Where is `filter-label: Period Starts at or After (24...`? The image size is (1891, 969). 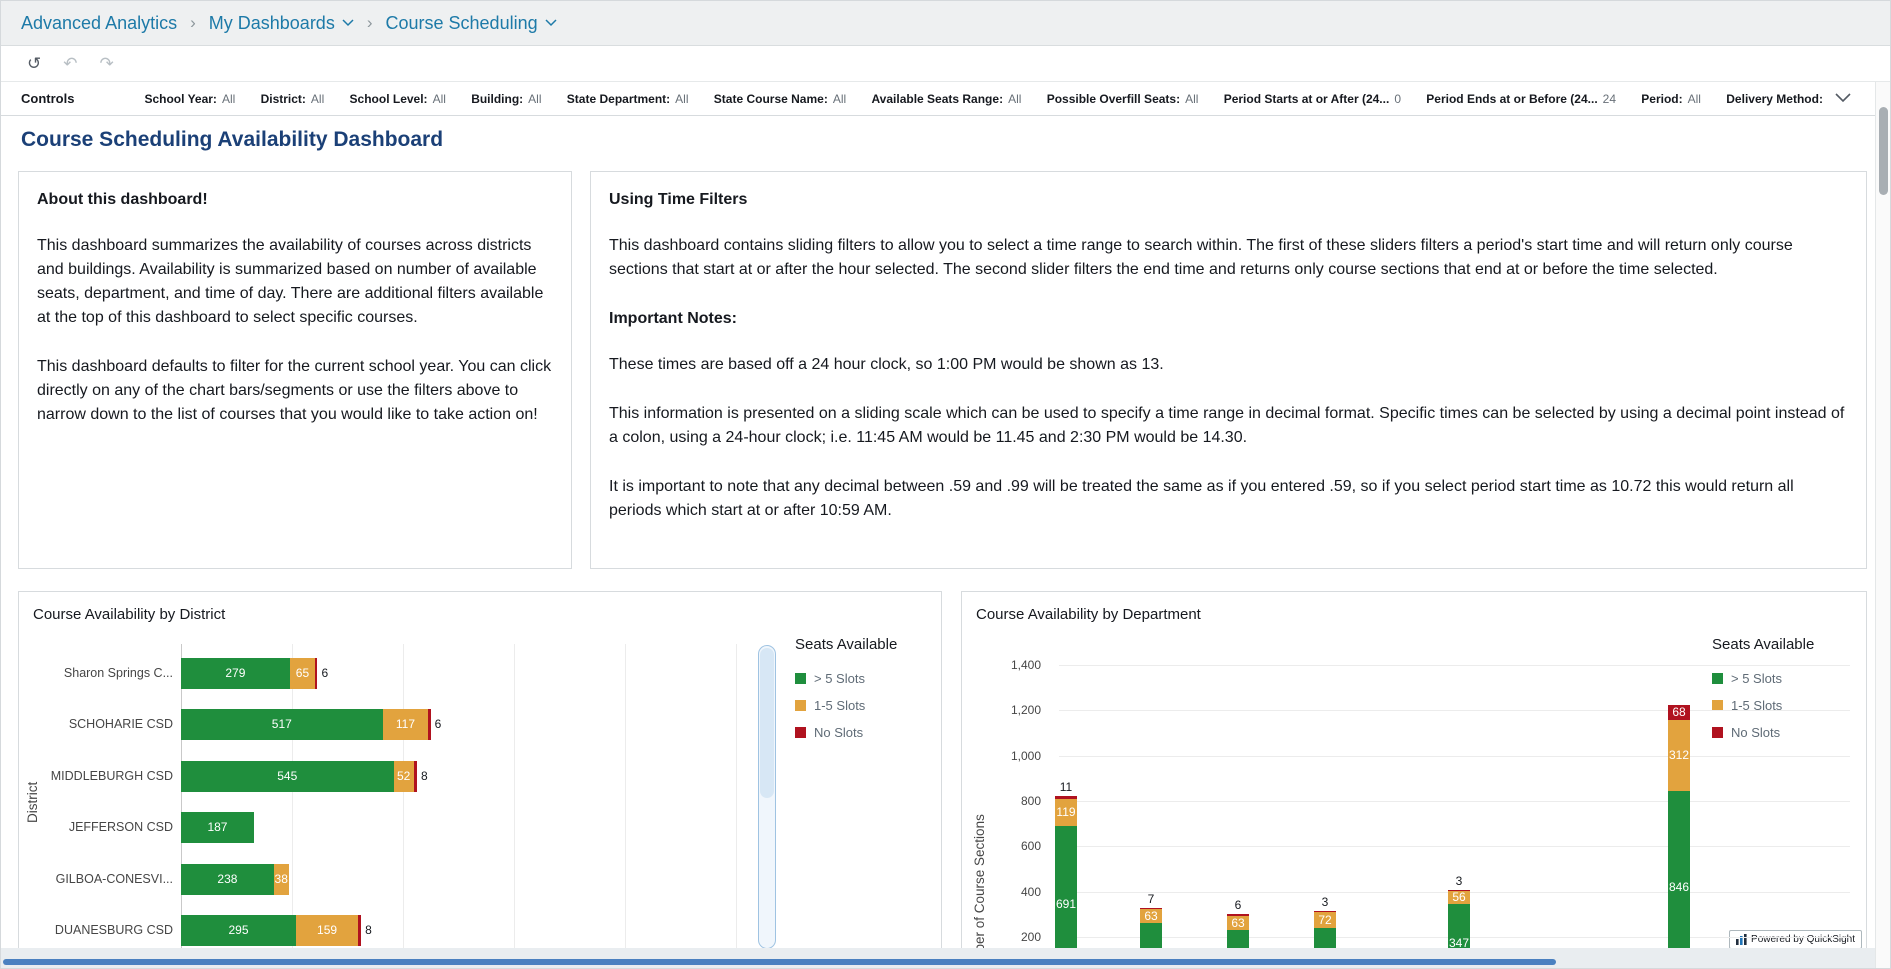 filter-label: Period Starts at or After (24... is located at coordinates (1306, 98).